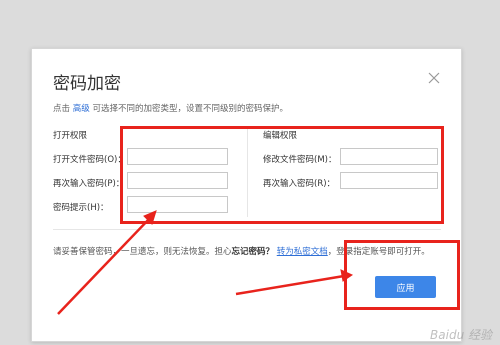 The height and width of the screenshot is (345, 500). Describe the element at coordinates (461, 335) in the screenshot. I see `watermark: Baidu 经验` at that location.